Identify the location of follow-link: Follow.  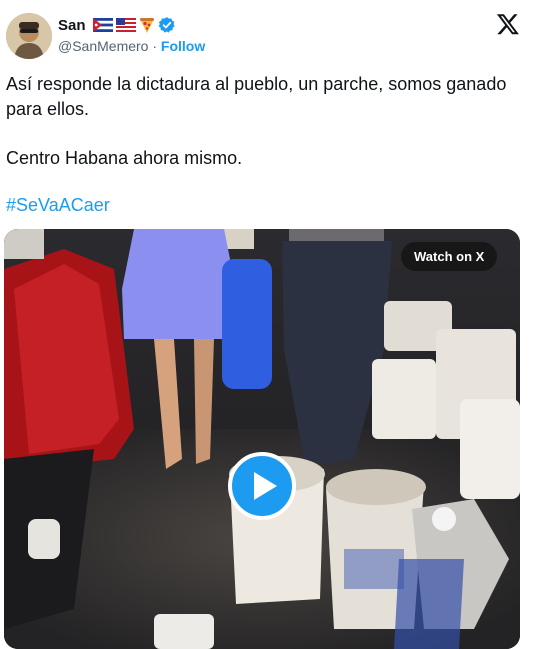
(183, 46).